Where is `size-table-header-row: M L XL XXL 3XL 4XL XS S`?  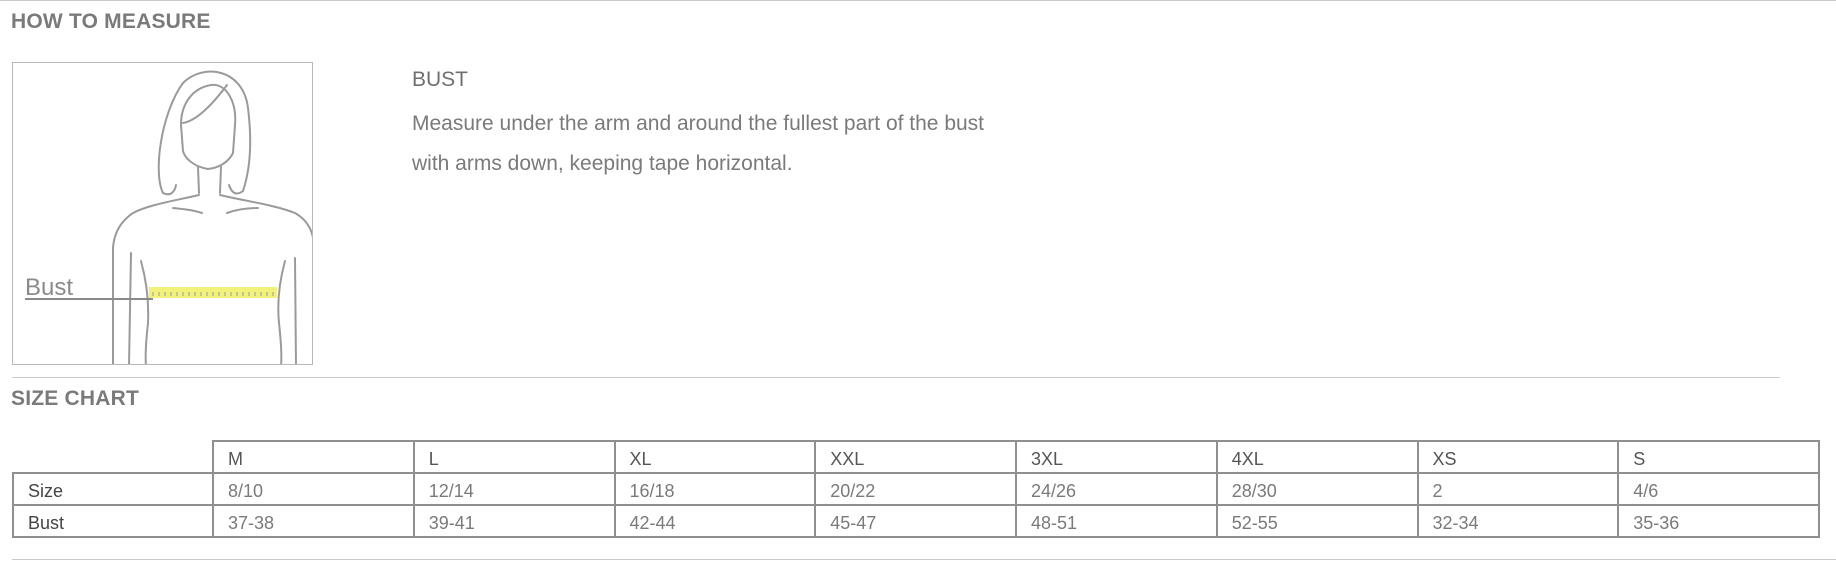 size-table-header-row: M L XL XXL 3XL 4XL XS S is located at coordinates (916, 457).